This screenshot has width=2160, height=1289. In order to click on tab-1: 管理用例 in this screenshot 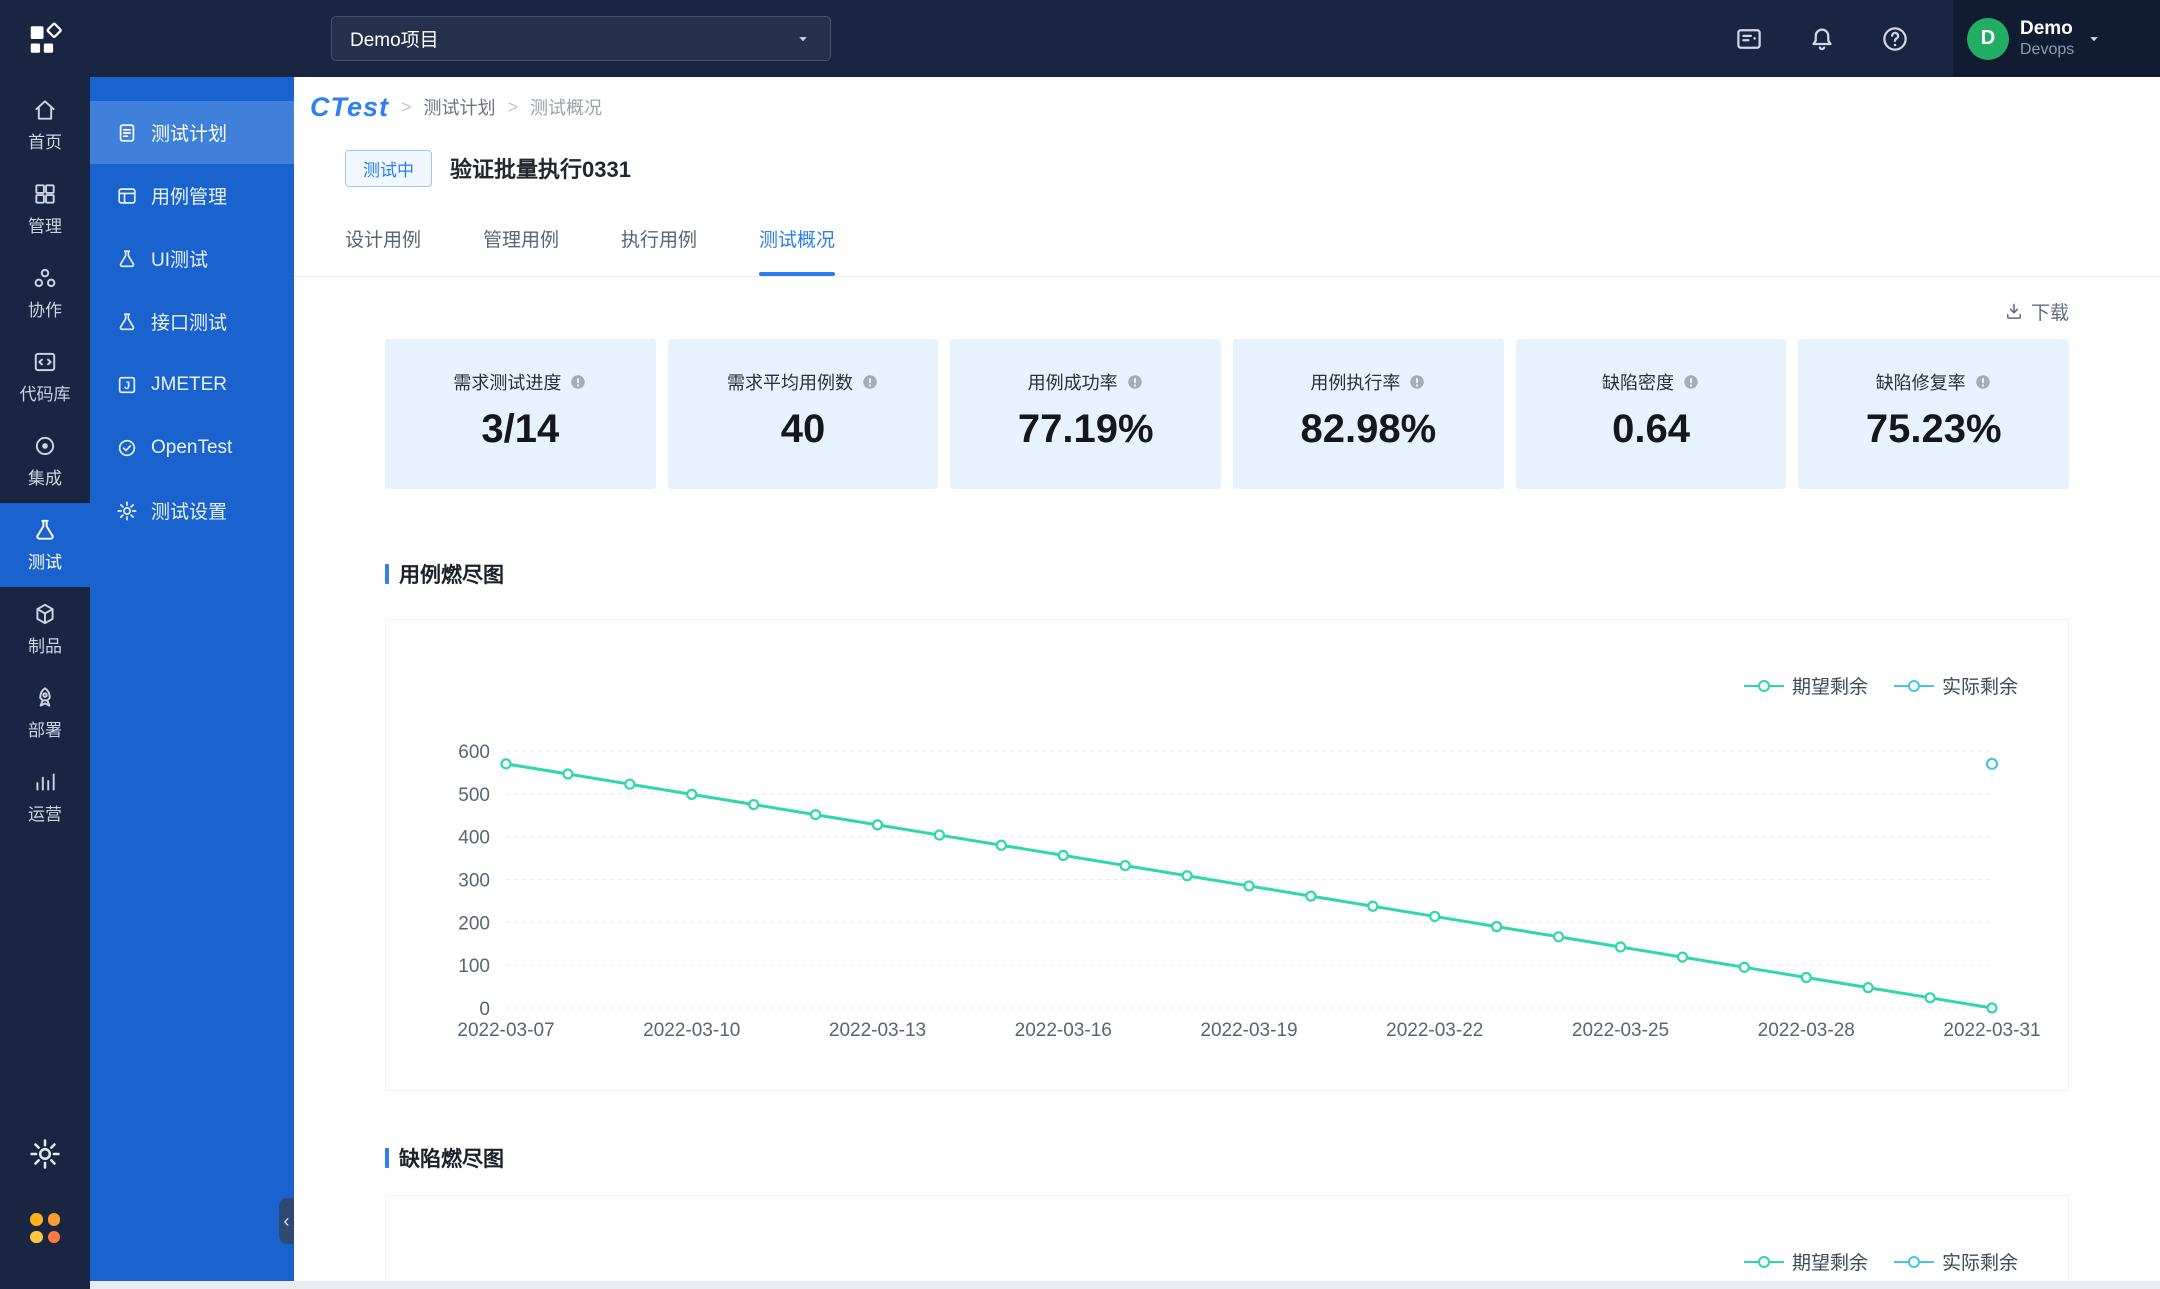, I will do `click(521, 250)`.